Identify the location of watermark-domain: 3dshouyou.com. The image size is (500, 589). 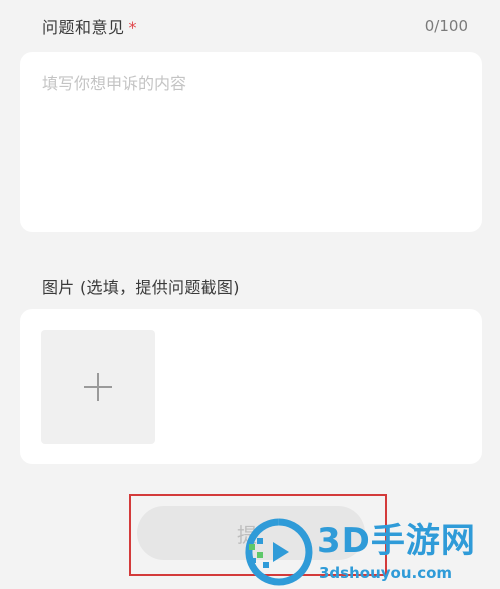
(386, 573).